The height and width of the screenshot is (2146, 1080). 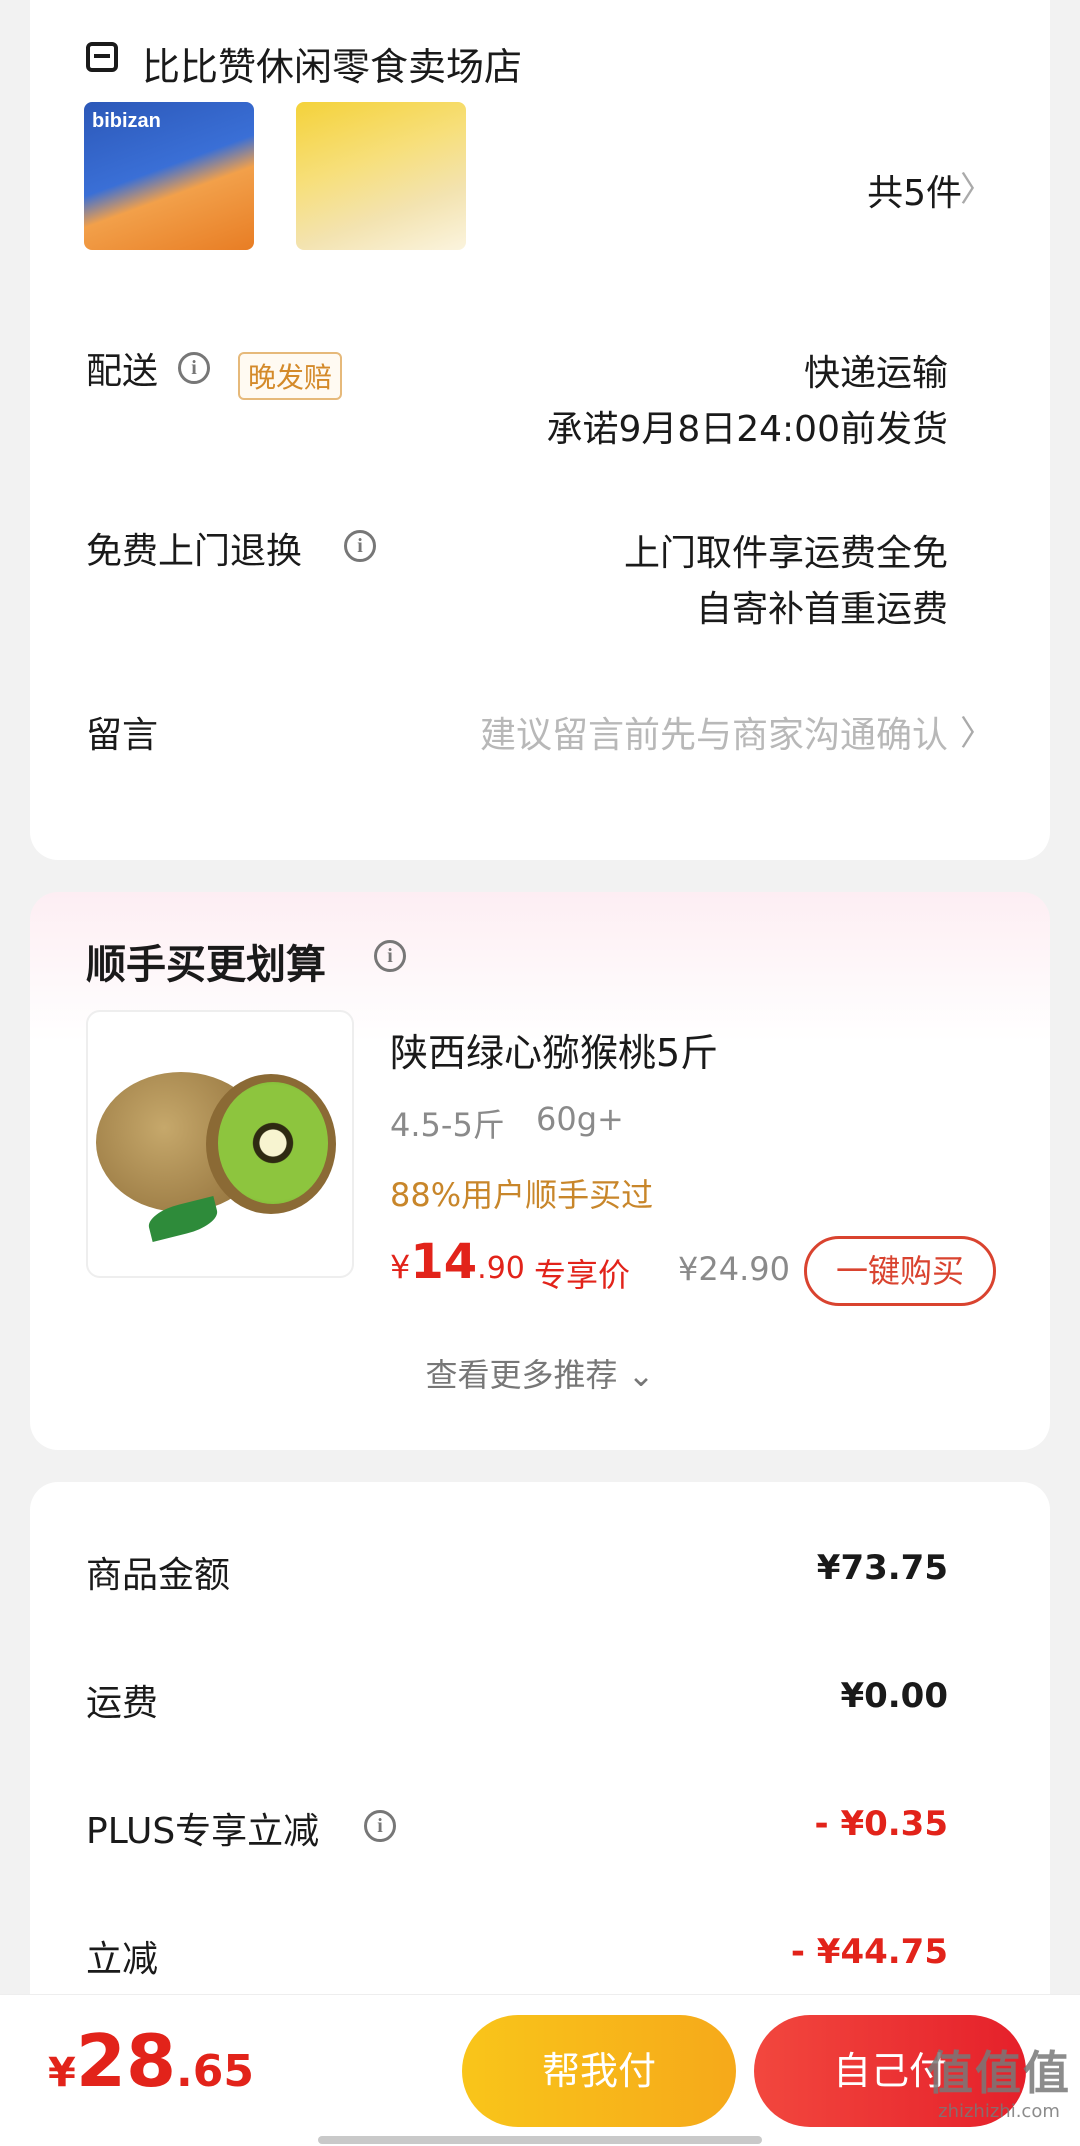 What do you see at coordinates (540, 2140) in the screenshot?
I see `home-indicator` at bounding box center [540, 2140].